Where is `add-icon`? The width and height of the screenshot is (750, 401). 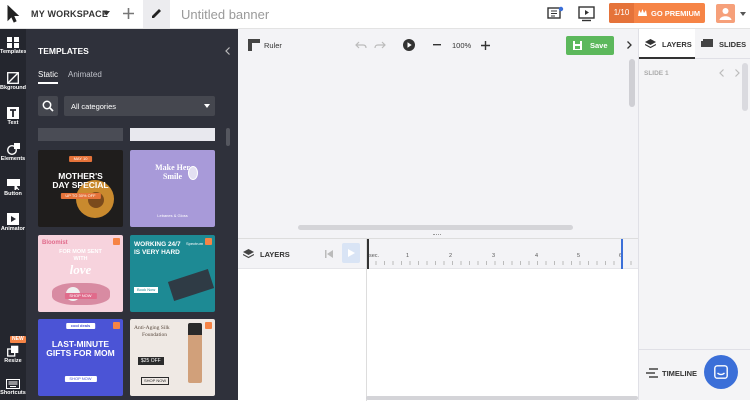 add-icon is located at coordinates (128, 13).